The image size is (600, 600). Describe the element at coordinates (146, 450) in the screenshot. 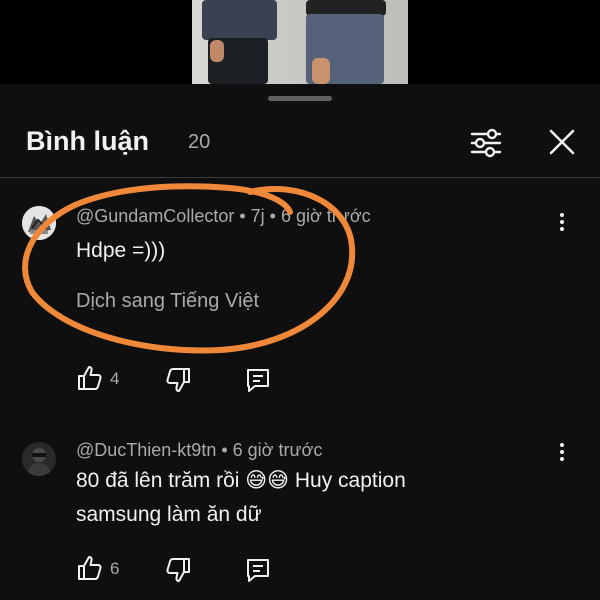

I see `author-name: @DucThien-kt9tn` at that location.